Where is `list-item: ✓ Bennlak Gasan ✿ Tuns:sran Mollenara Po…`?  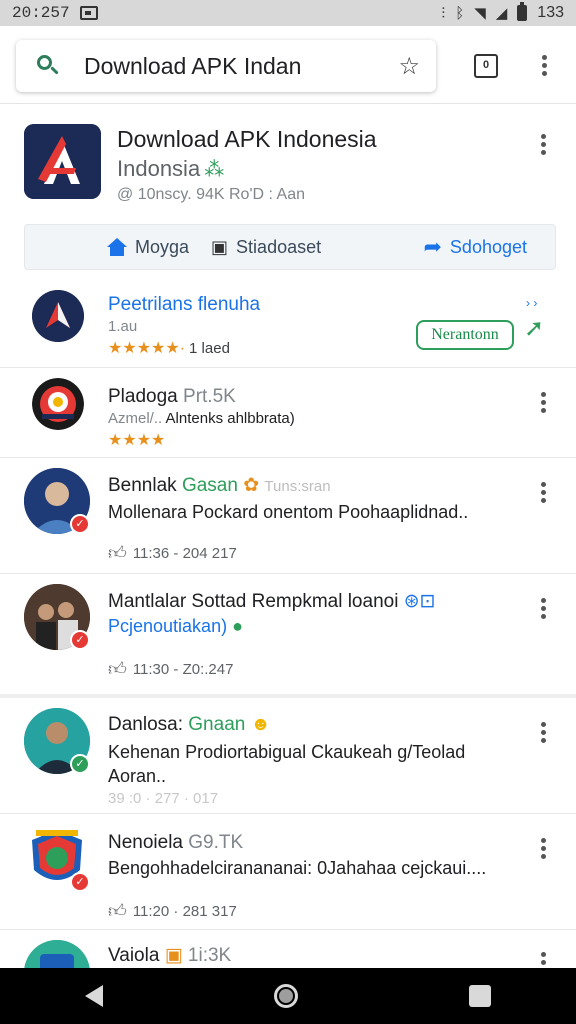 list-item: ✓ Bennlak Gasan ✿ Tuns:sran Mollenara Po… is located at coordinates (288, 516).